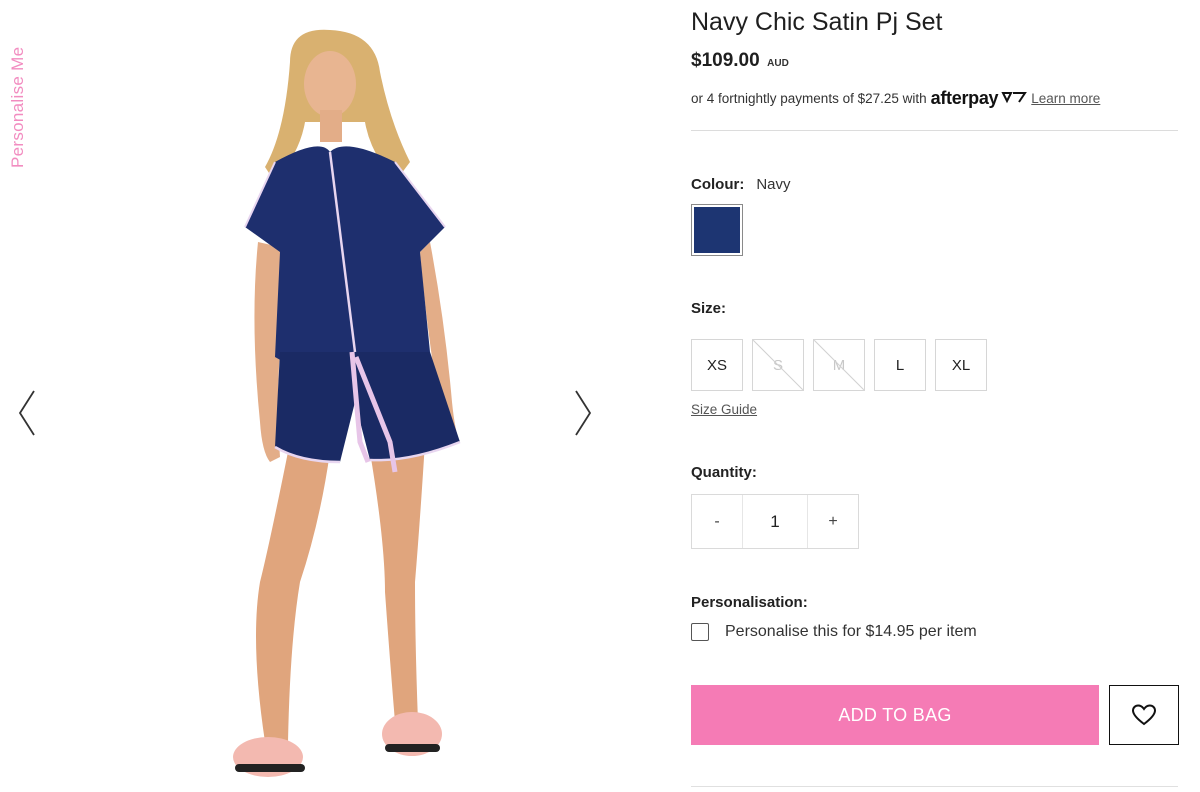 This screenshot has height=792, width=1200. I want to click on afterpay-learn-more-link: Learn more, so click(1065, 98).